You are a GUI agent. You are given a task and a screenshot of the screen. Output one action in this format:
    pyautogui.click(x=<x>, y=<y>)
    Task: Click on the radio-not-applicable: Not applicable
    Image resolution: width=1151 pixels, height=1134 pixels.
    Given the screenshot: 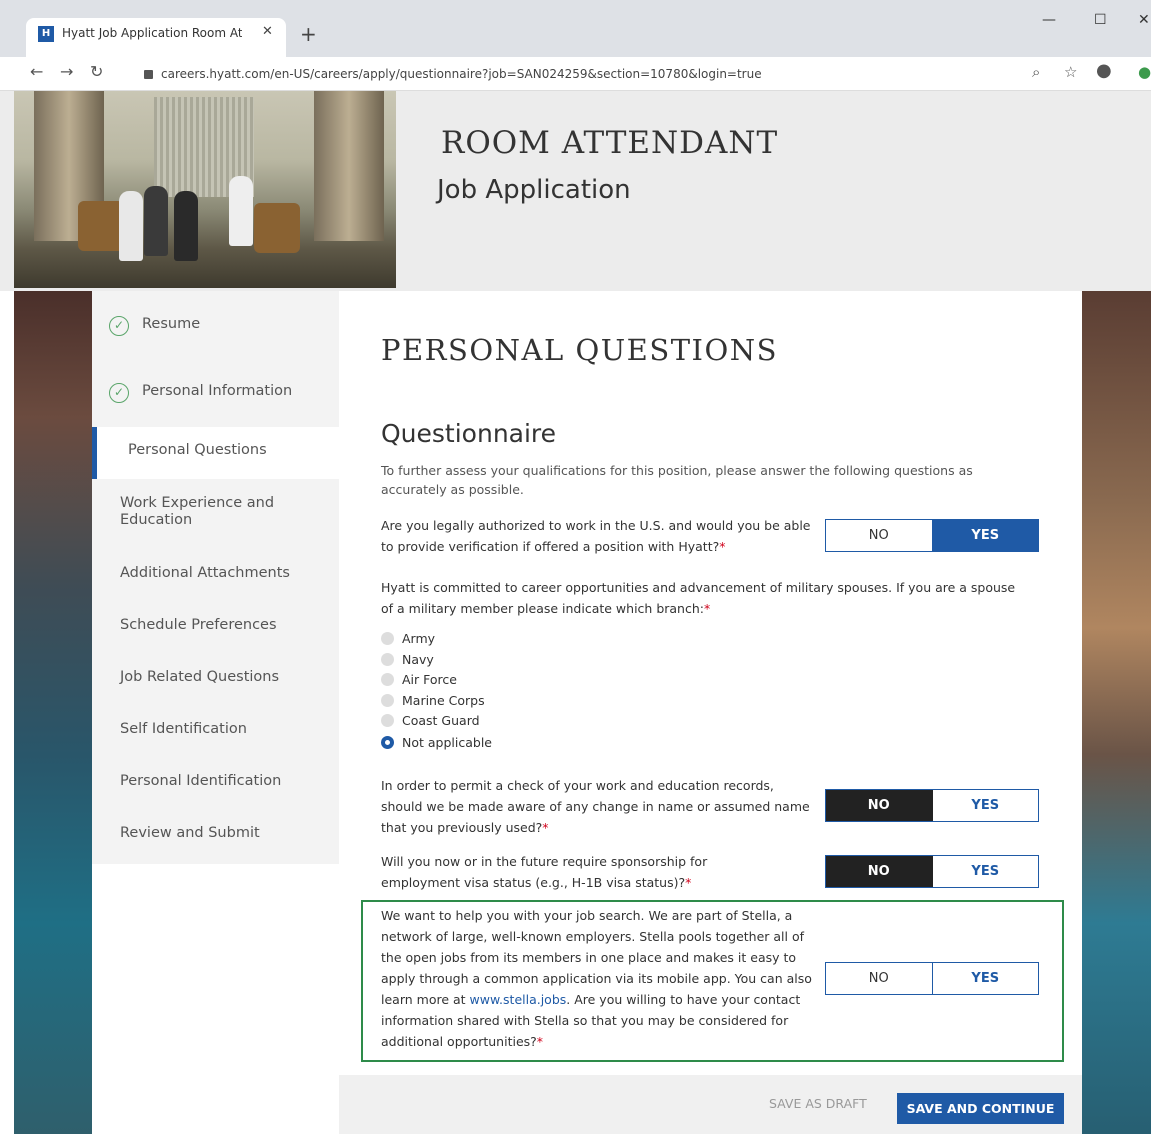 What is the action you would take?
    pyautogui.click(x=436, y=742)
    